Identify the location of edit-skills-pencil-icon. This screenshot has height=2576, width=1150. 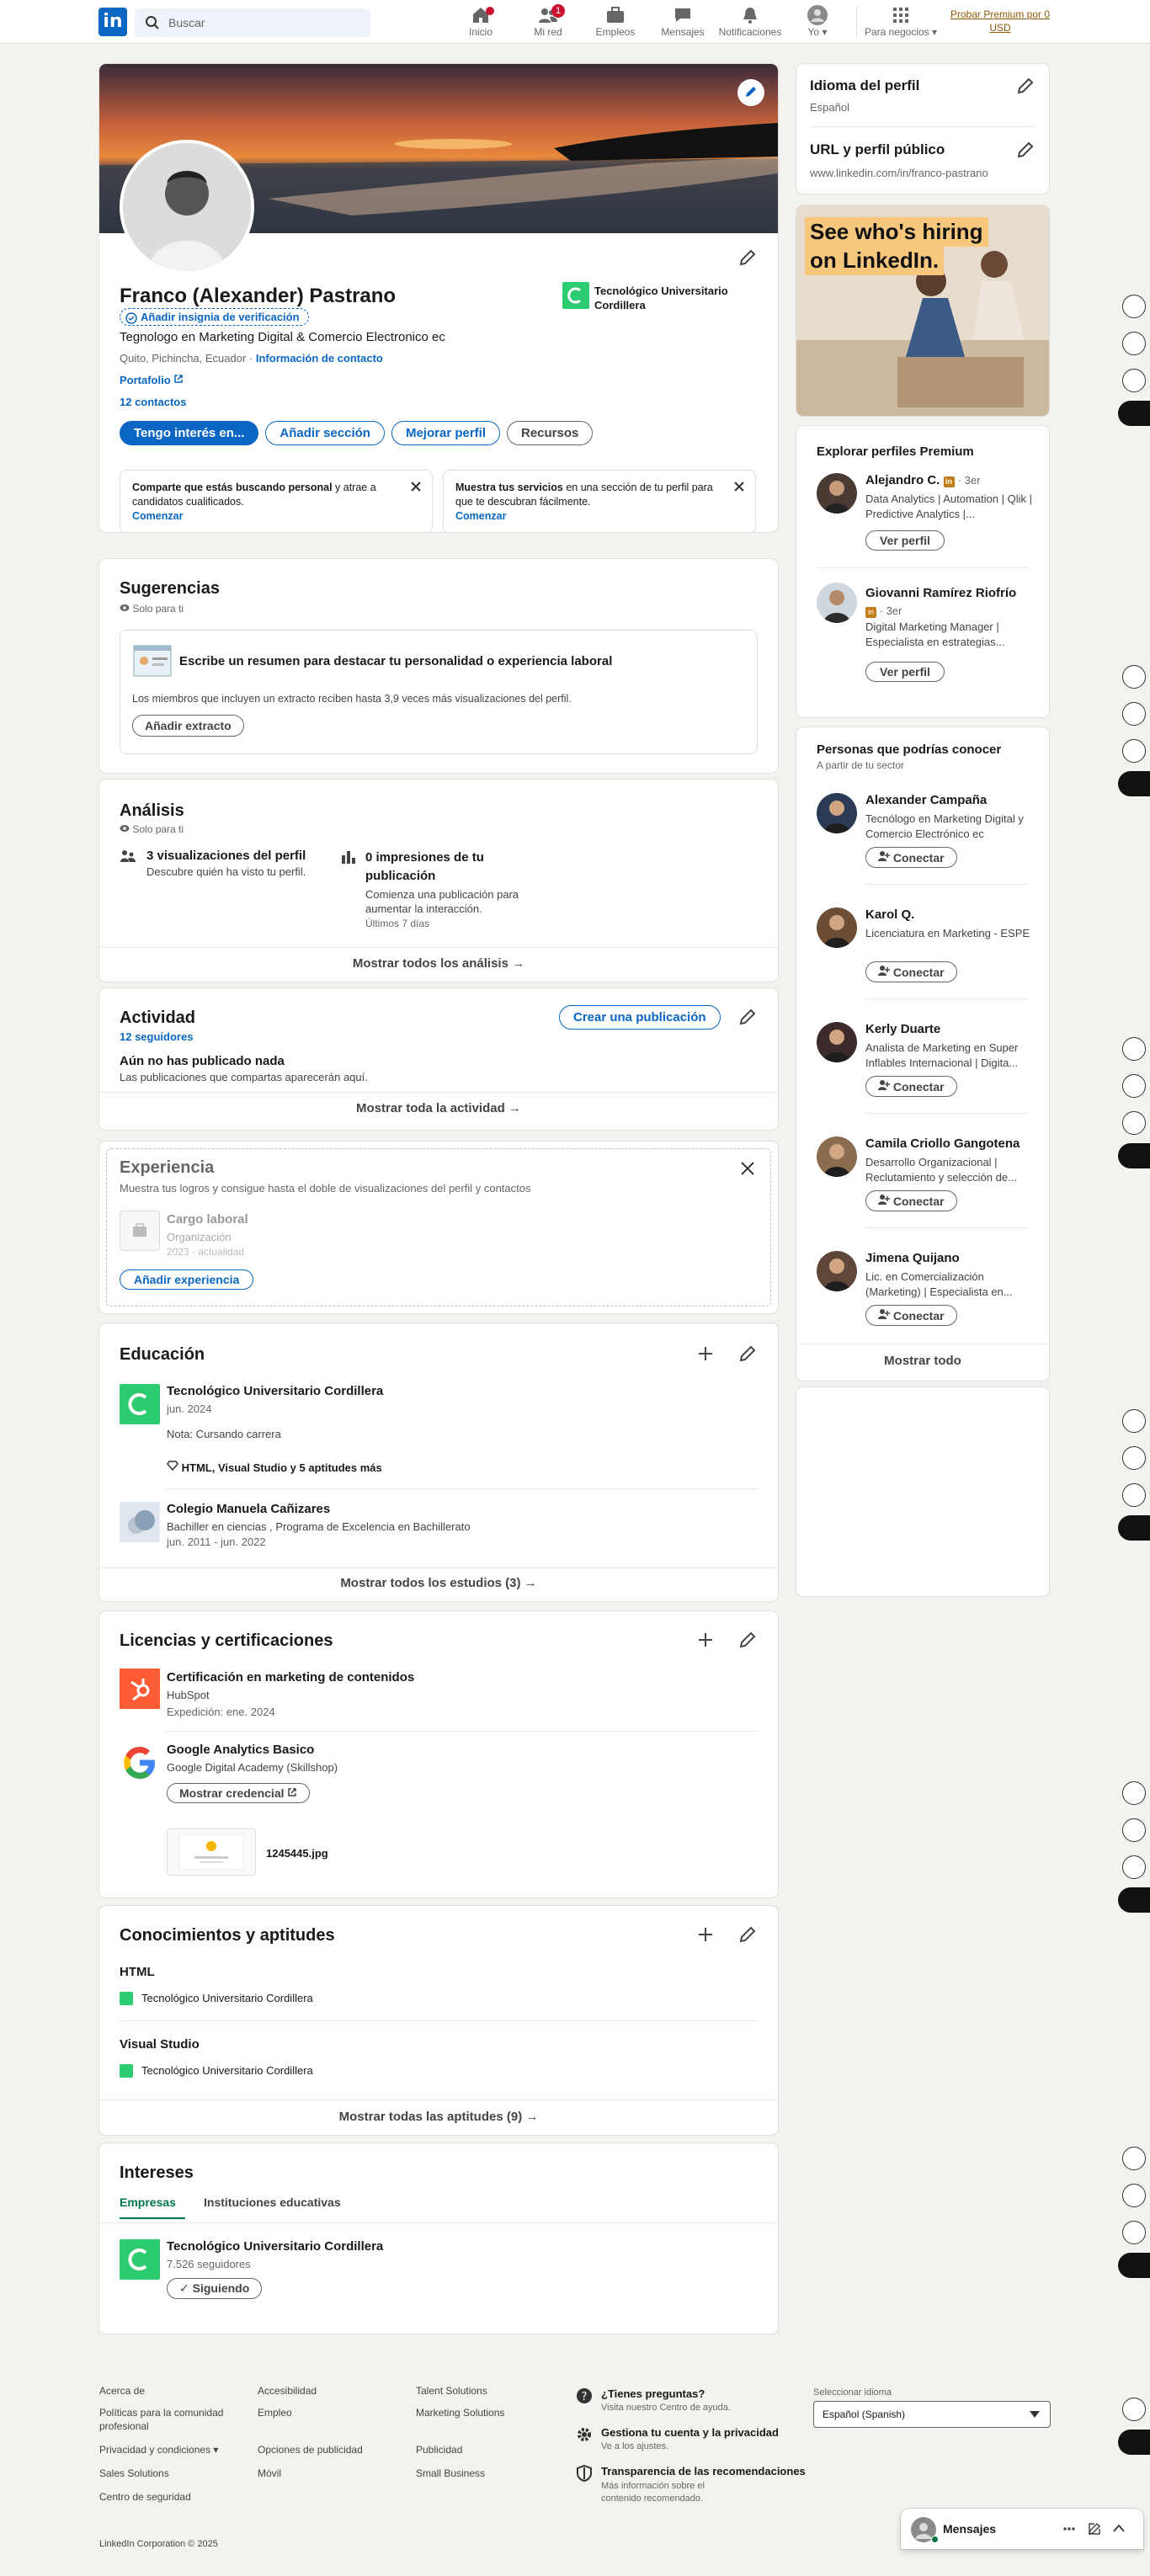
(748, 1935).